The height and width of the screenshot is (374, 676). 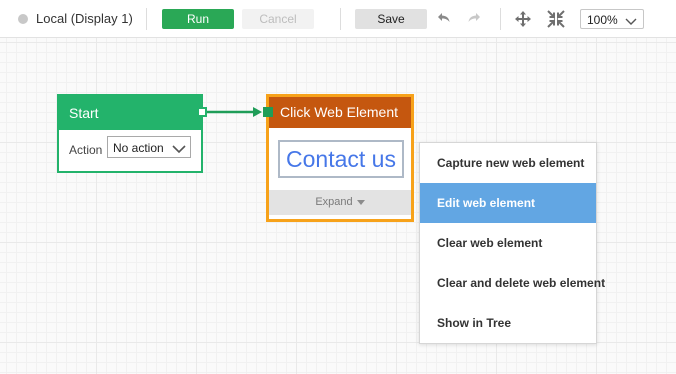 I want to click on redo-icon, so click(x=474, y=18).